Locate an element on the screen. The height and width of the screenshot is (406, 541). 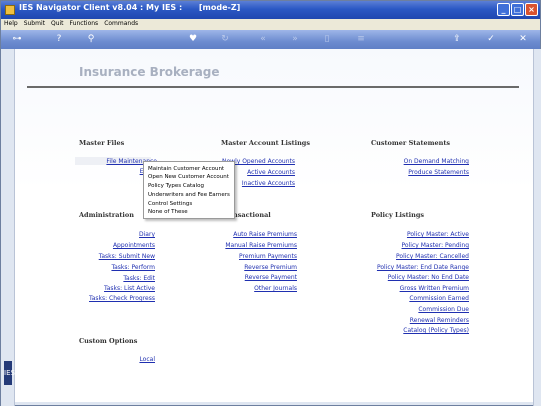
app-icon is located at coordinates (10, 10).